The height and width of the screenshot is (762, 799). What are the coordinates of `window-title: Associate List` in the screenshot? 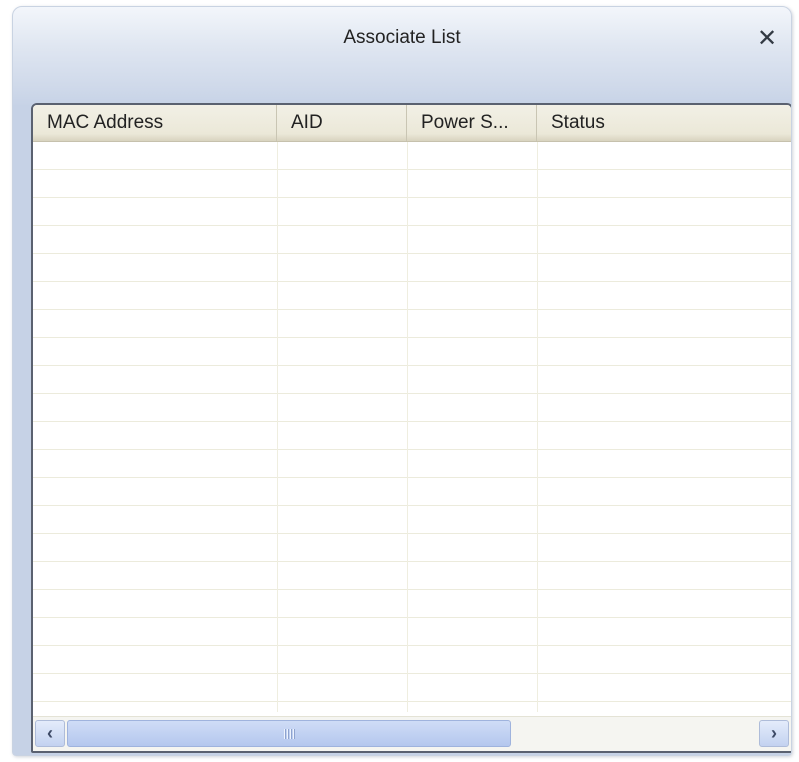 It's located at (402, 37).